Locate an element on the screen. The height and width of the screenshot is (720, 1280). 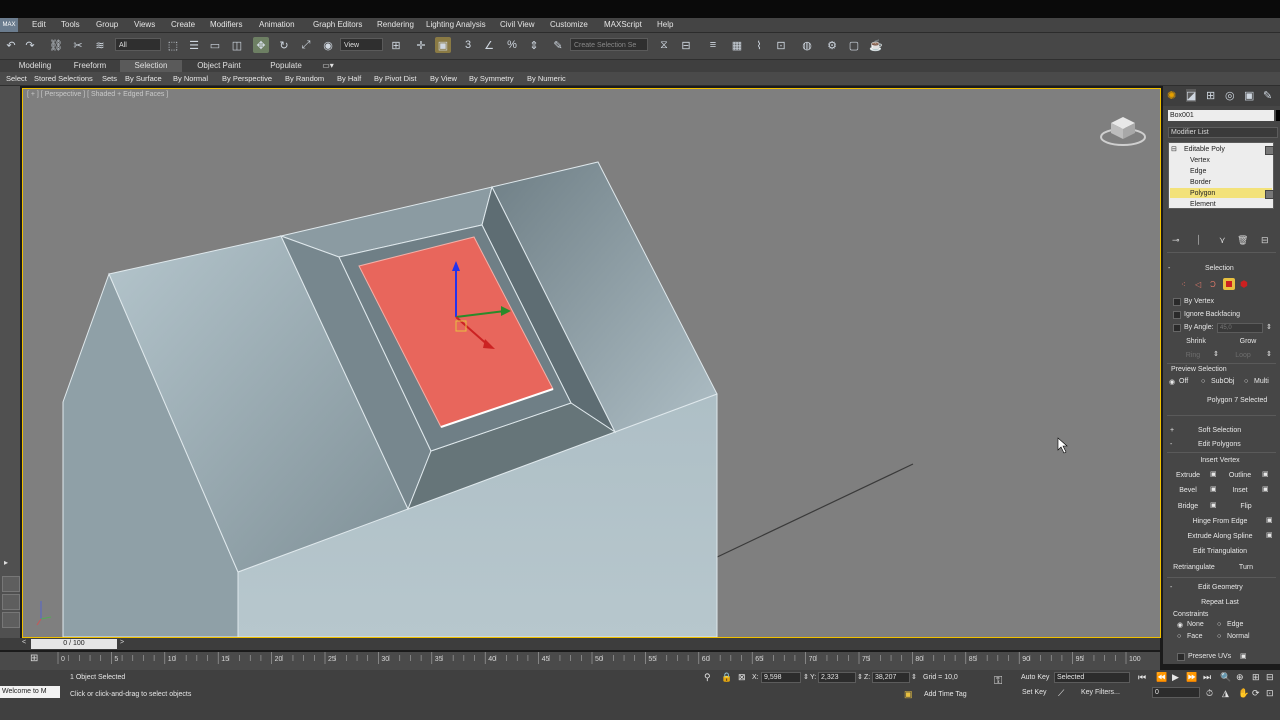
tab-freeform: Freeform is located at coordinates (90, 66).